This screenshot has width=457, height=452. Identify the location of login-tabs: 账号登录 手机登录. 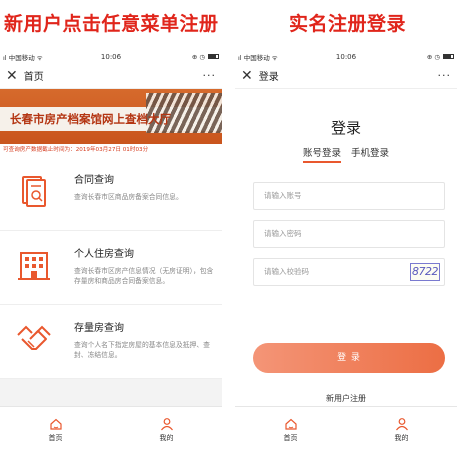
(346, 154).